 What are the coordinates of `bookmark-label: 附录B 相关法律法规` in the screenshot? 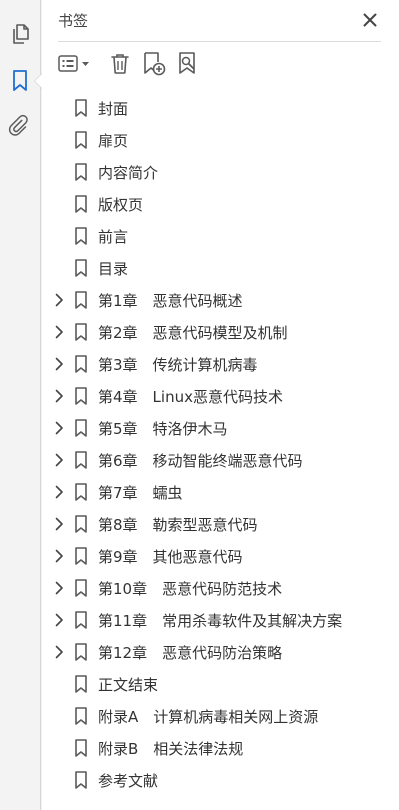 It's located at (171, 749).